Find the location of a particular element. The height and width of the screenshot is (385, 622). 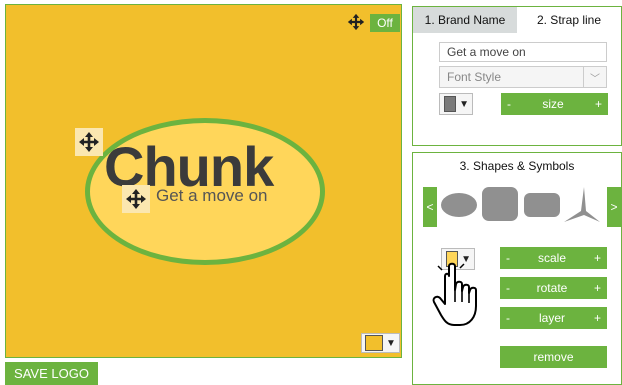

scale-label: scale is located at coordinates (551, 258).